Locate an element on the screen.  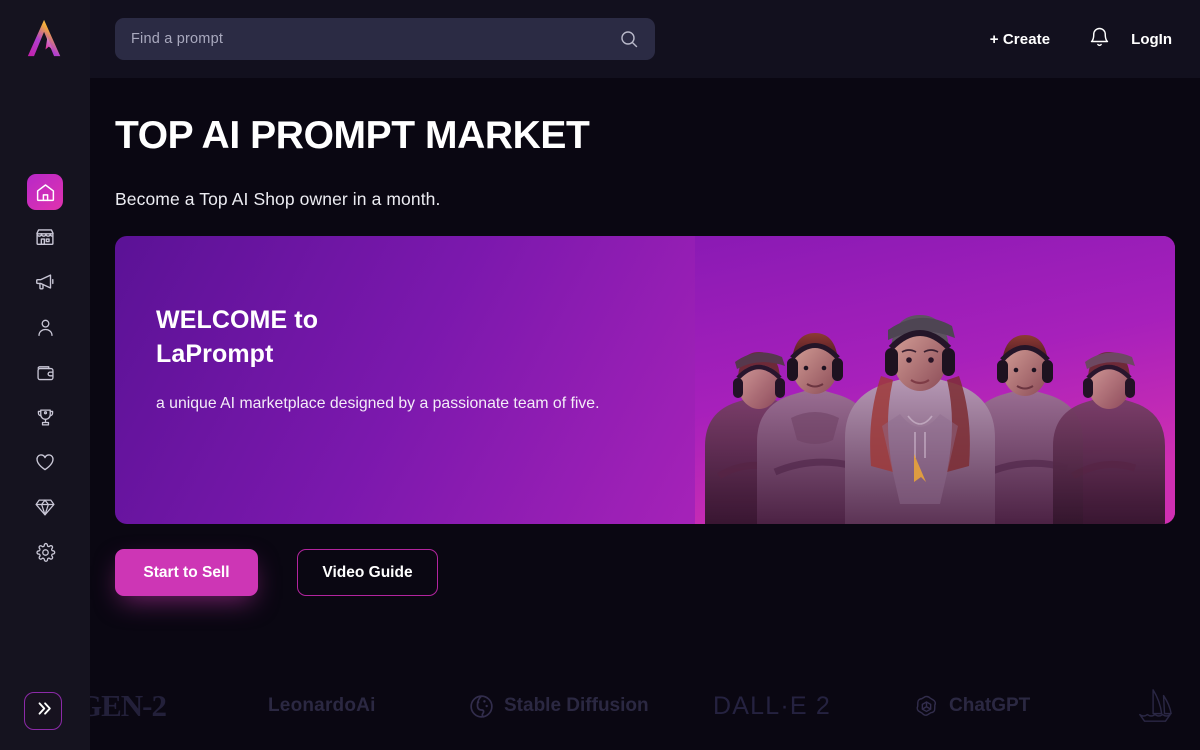
sidebar-item-trophy is located at coordinates (45, 417).